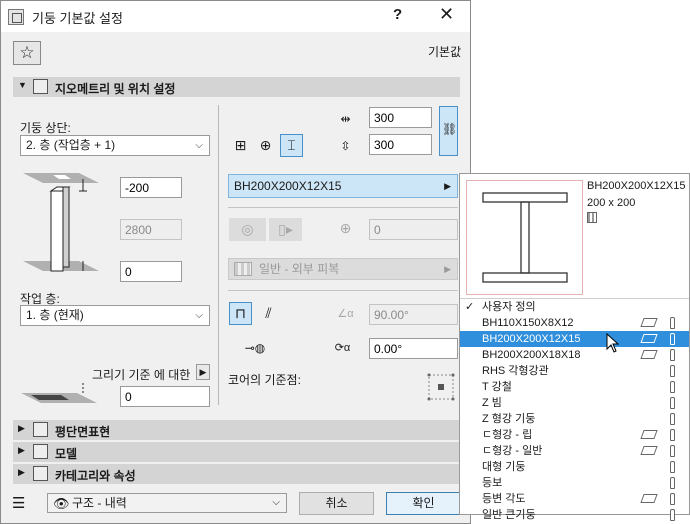 This screenshot has width=690, height=524. I want to click on chevron-down-icon: ⌵, so click(199, 145).